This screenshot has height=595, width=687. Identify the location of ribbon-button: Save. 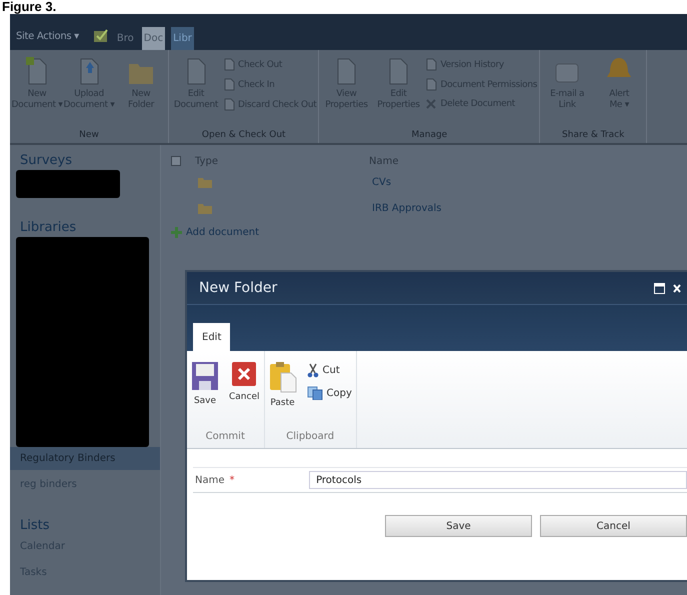
(205, 396).